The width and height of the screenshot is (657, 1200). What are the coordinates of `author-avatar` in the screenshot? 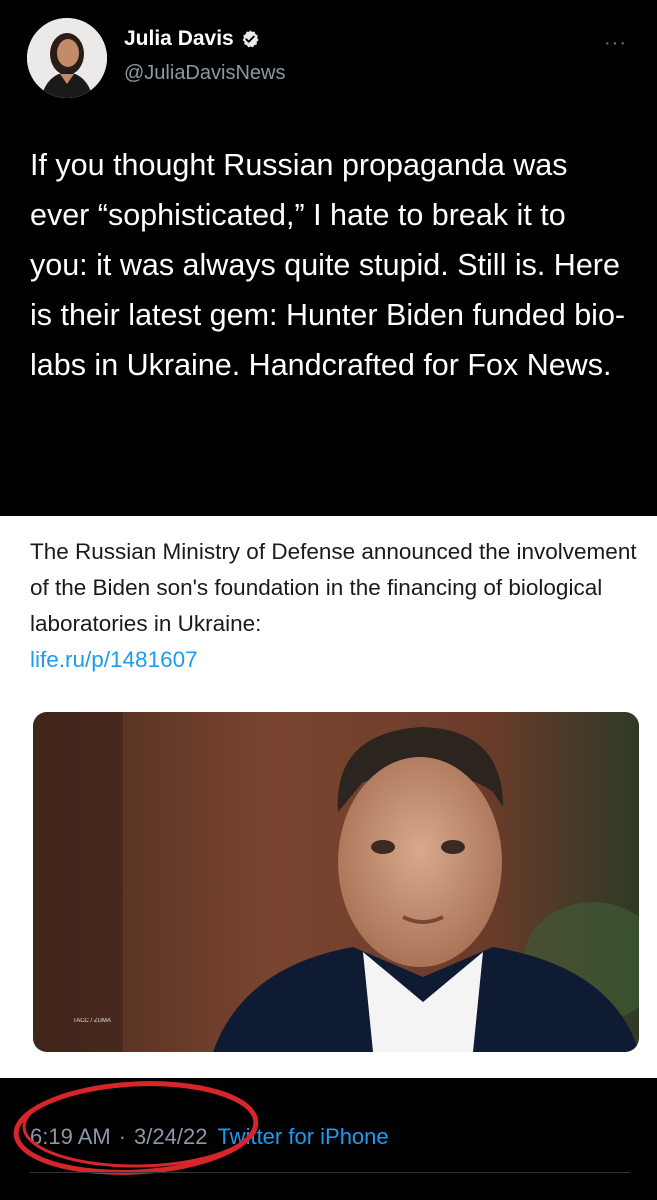 It's located at (67, 58).